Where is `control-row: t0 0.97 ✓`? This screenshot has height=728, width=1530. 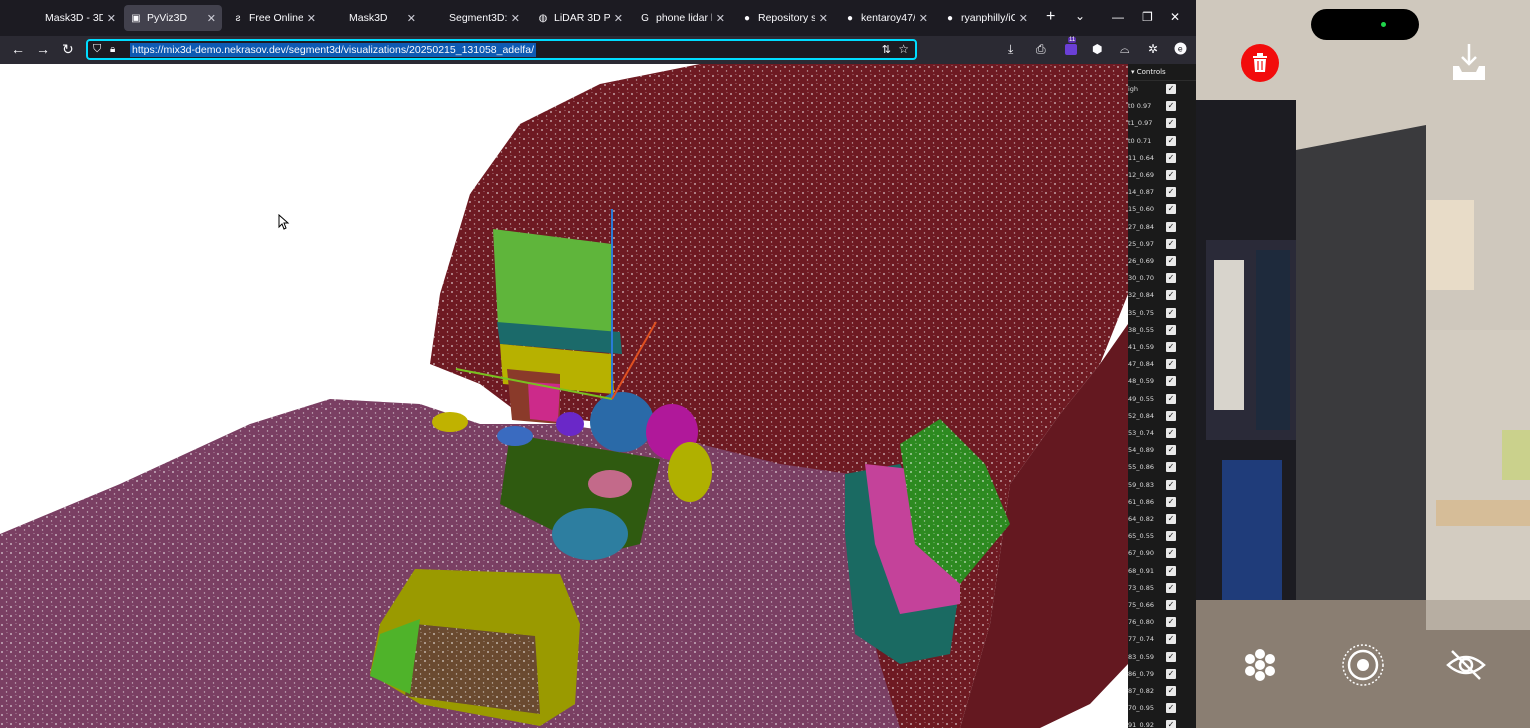 control-row: t0 0.97 ✓ is located at coordinates (1162, 106).